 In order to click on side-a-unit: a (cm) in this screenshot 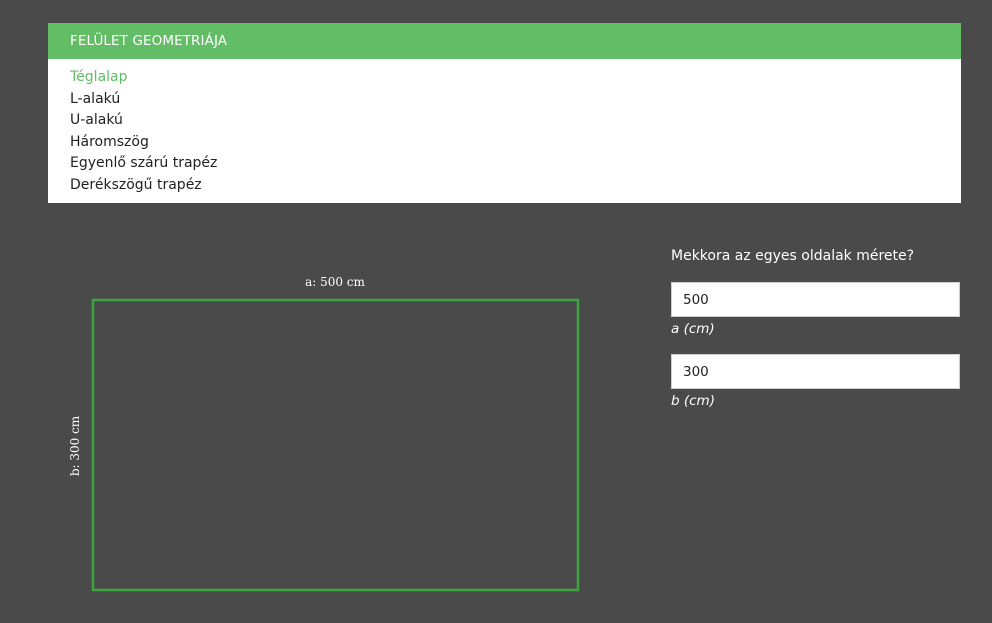, I will do `click(693, 329)`.